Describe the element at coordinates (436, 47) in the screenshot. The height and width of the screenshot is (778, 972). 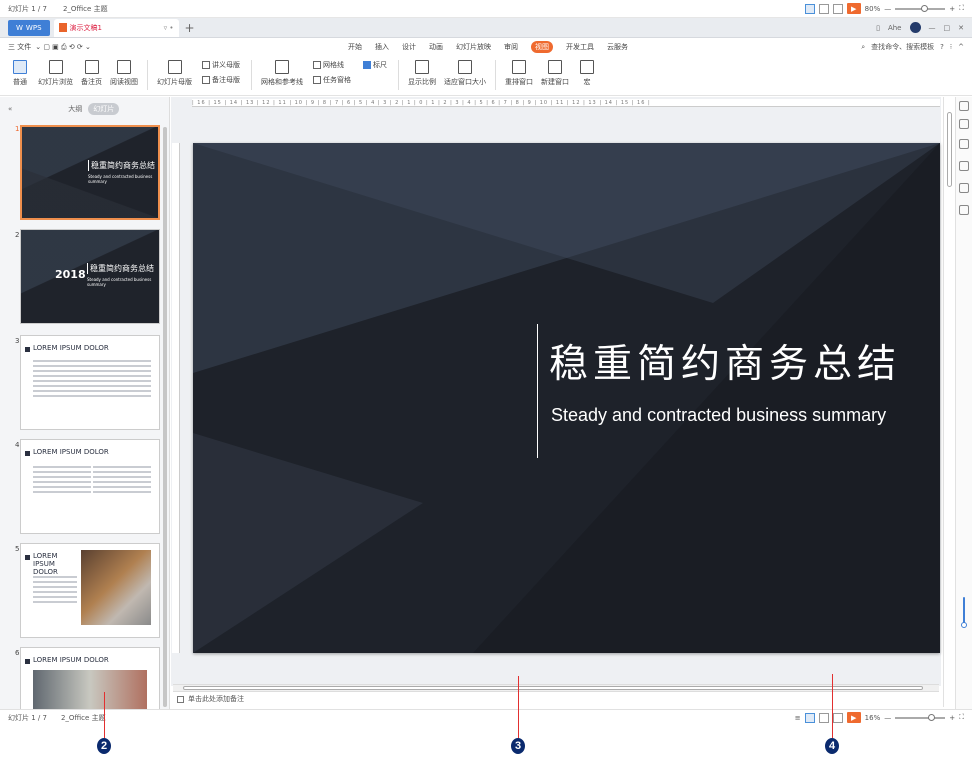
I see `ribbon-tab: 动画` at that location.